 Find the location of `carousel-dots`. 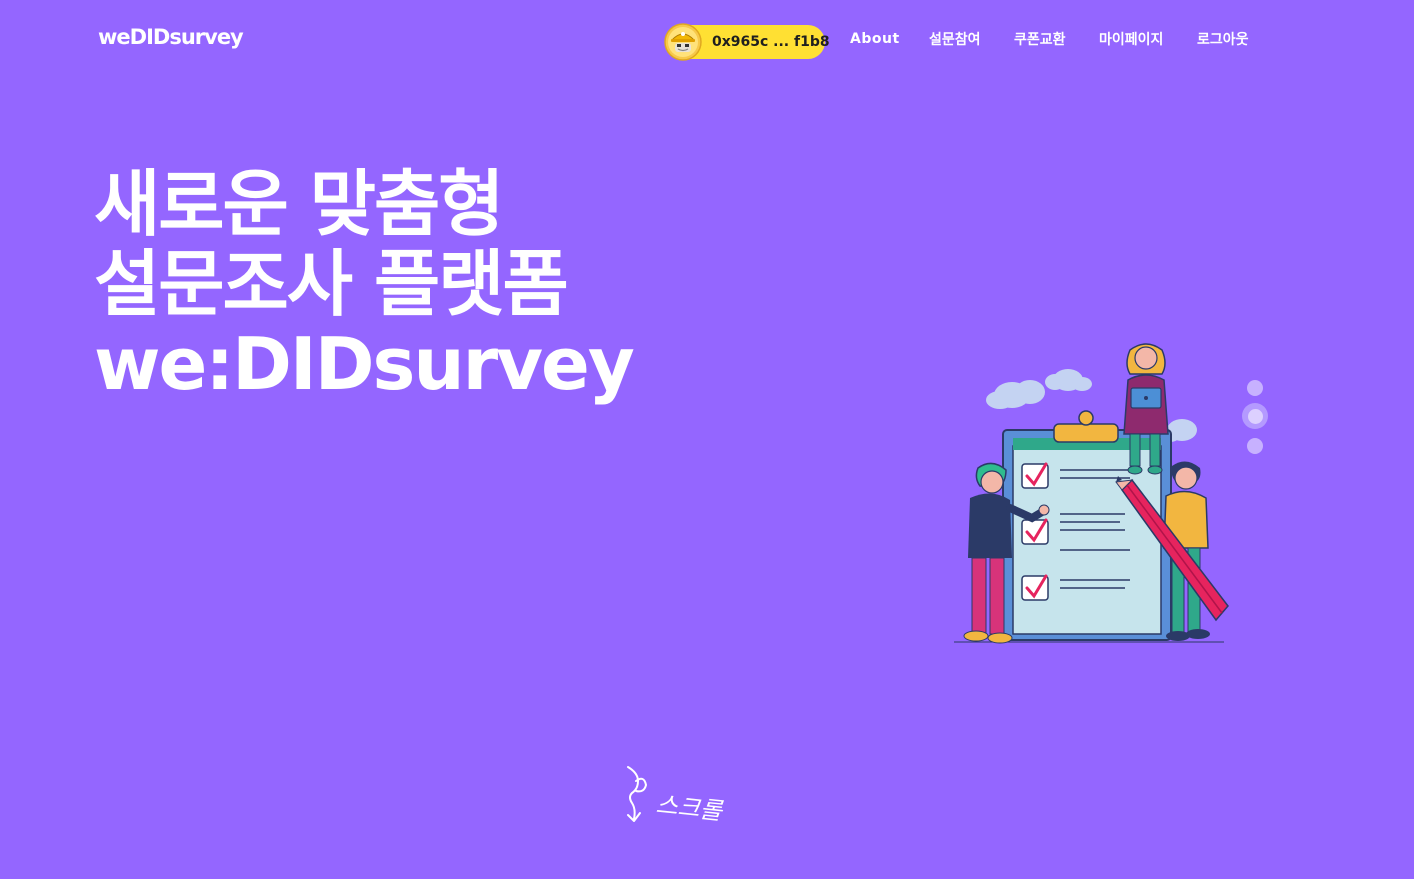

carousel-dots is located at coordinates (1255, 418).